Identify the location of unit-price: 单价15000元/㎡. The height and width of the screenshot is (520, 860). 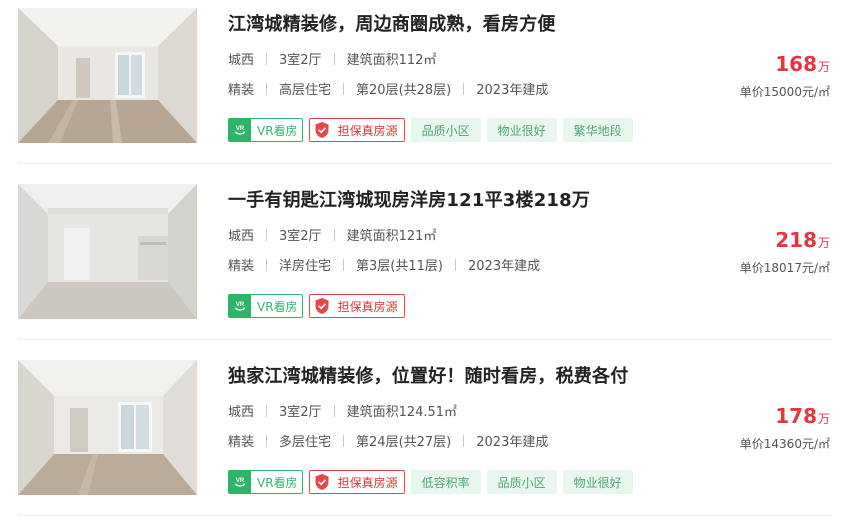
(784, 92).